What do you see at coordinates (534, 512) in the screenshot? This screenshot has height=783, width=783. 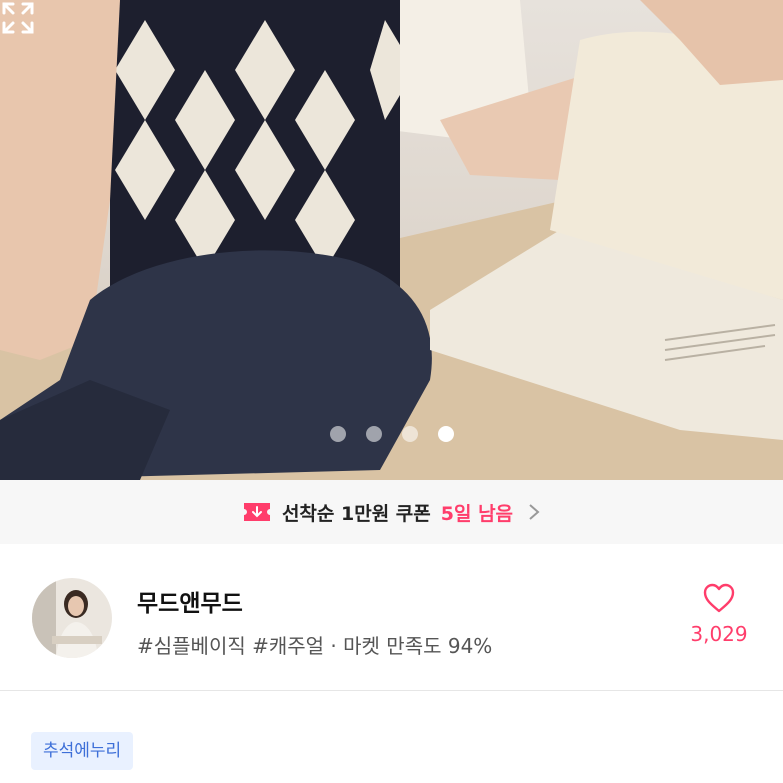 I see `chevron-right-icon` at bounding box center [534, 512].